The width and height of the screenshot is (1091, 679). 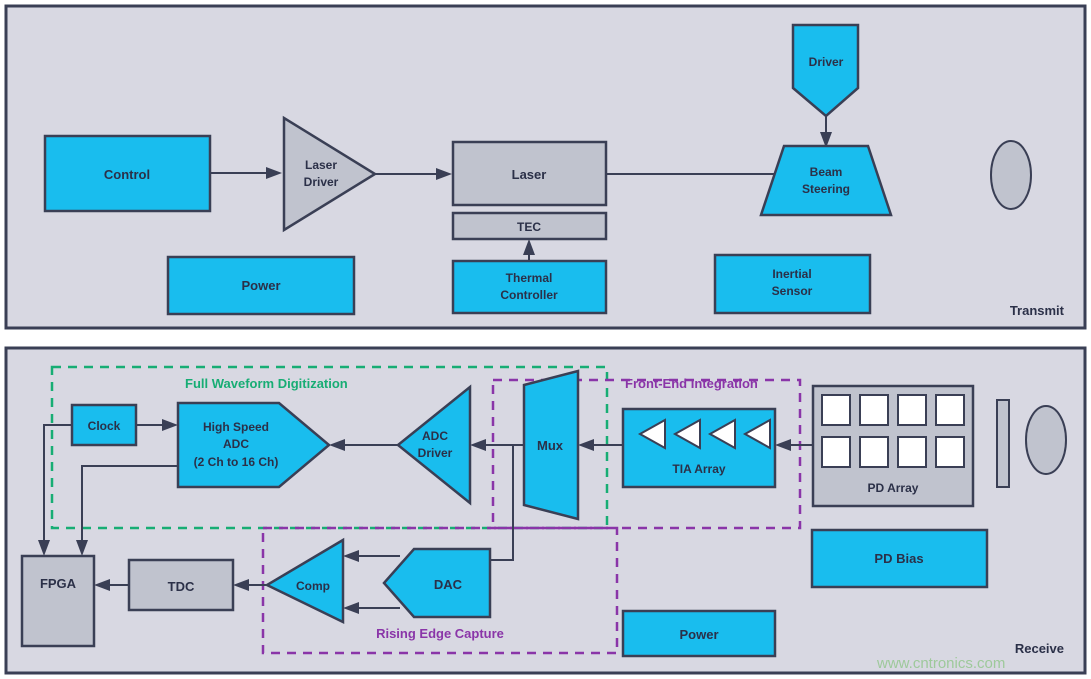 What do you see at coordinates (826, 172) in the screenshot?
I see `block-beam-steering-label-line1: Beam` at bounding box center [826, 172].